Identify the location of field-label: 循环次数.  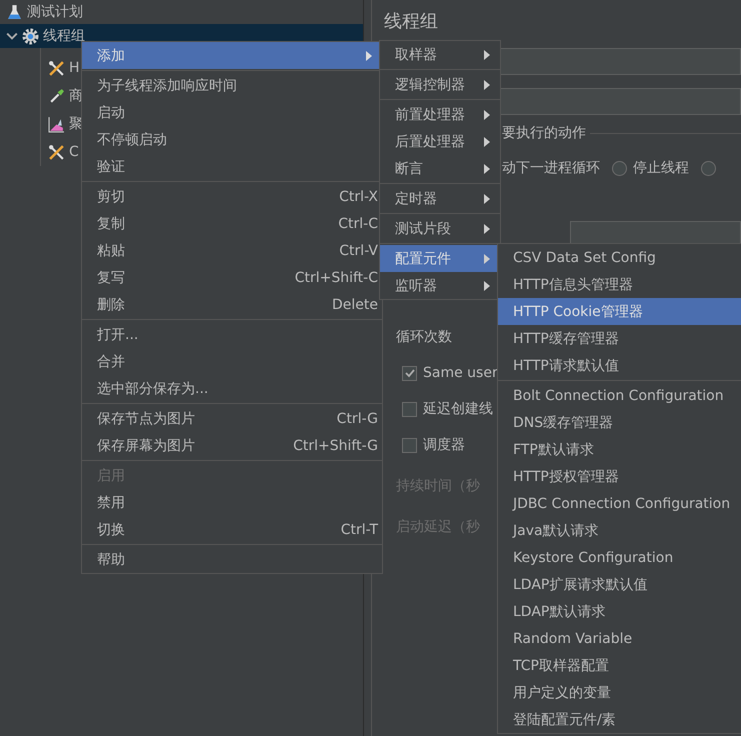
(424, 337).